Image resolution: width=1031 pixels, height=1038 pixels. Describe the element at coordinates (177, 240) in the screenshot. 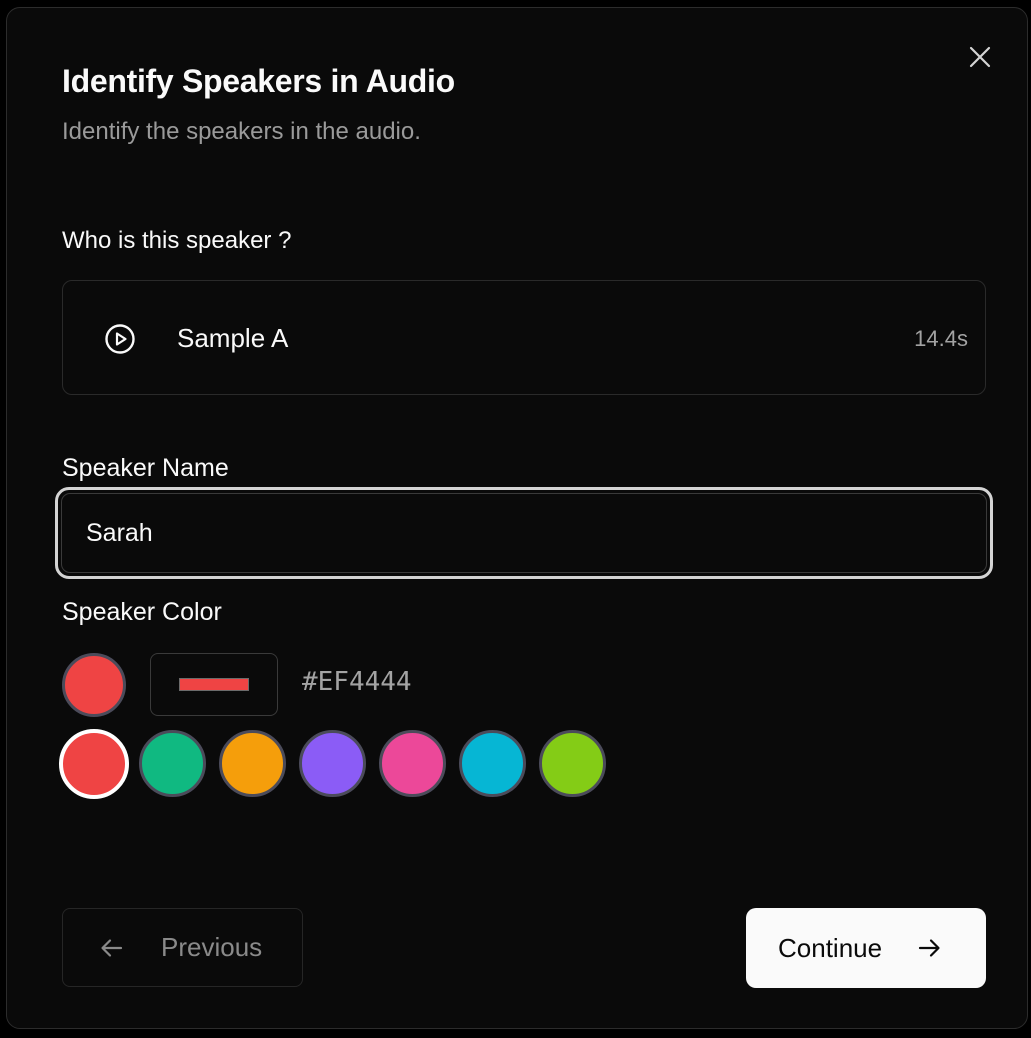

I see `speaker-question: Who is this speaker ?` at that location.